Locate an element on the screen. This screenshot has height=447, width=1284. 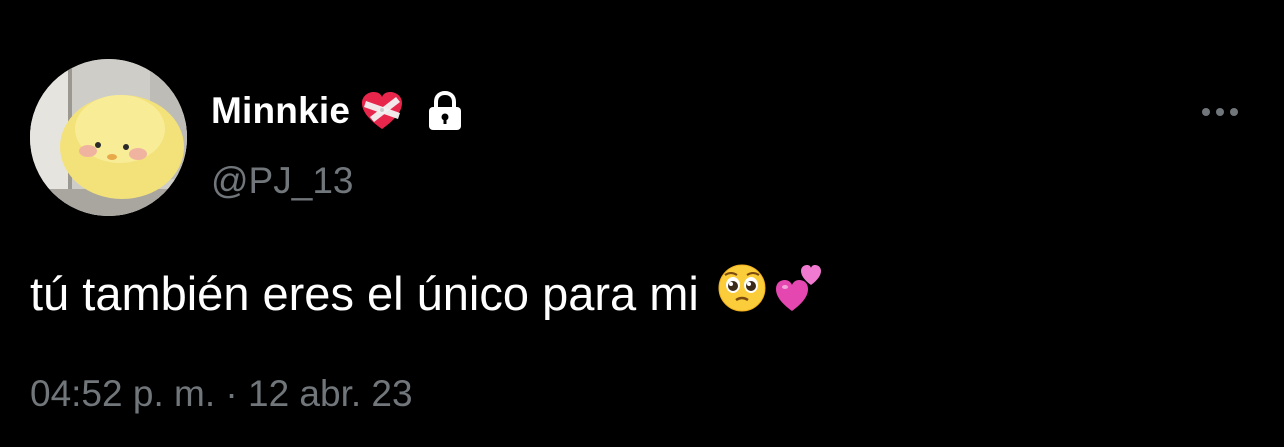
pleading-face-emoji is located at coordinates (742, 293).